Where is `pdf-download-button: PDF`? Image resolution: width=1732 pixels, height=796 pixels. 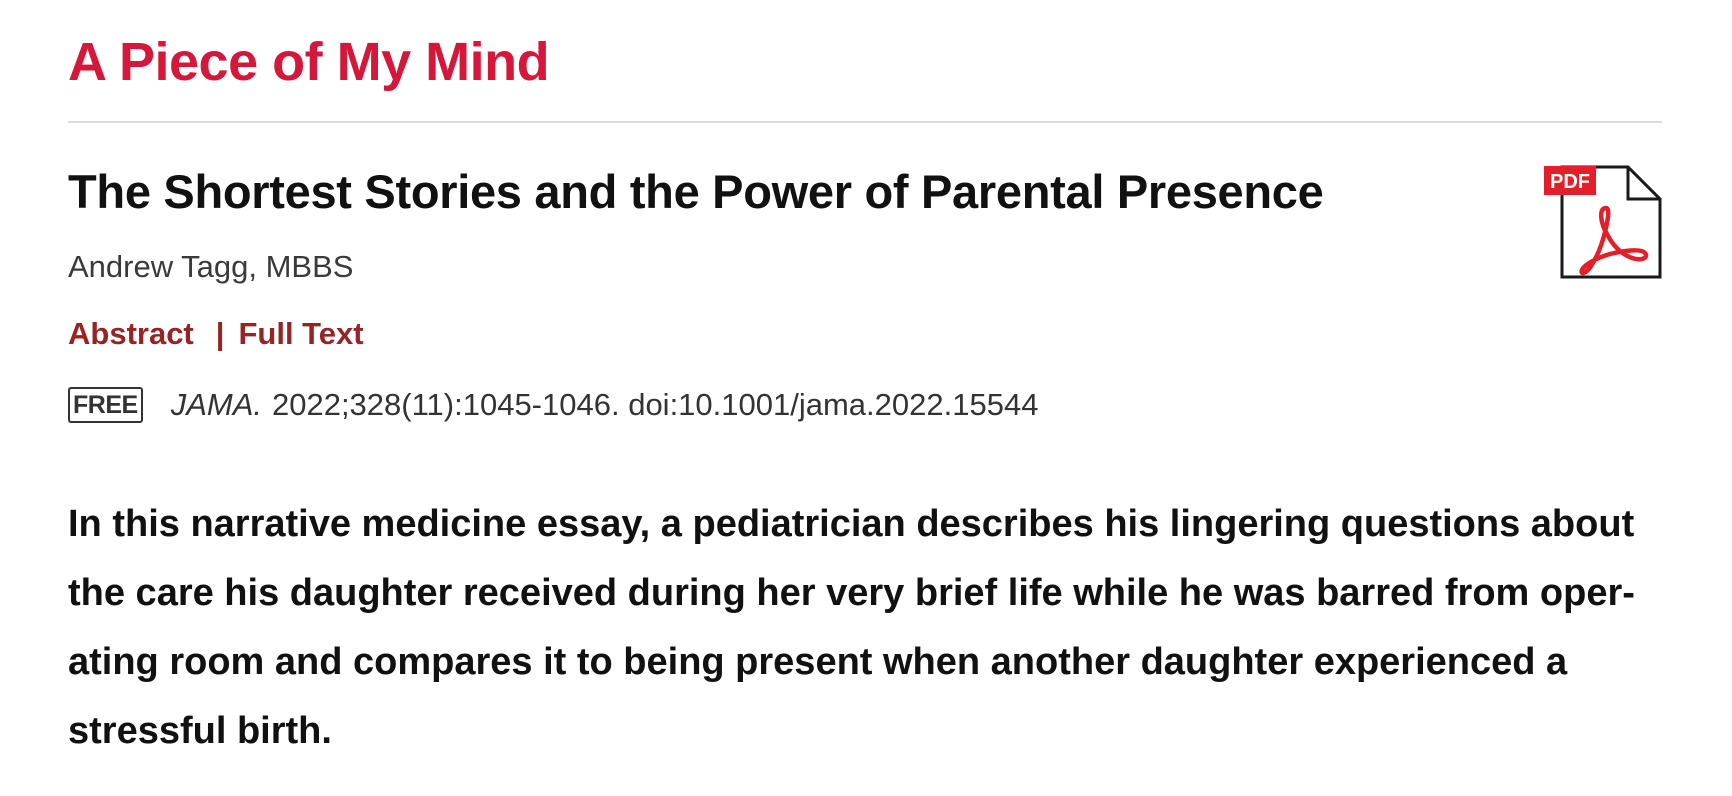
pdf-download-button: PDF is located at coordinates (1604, 224).